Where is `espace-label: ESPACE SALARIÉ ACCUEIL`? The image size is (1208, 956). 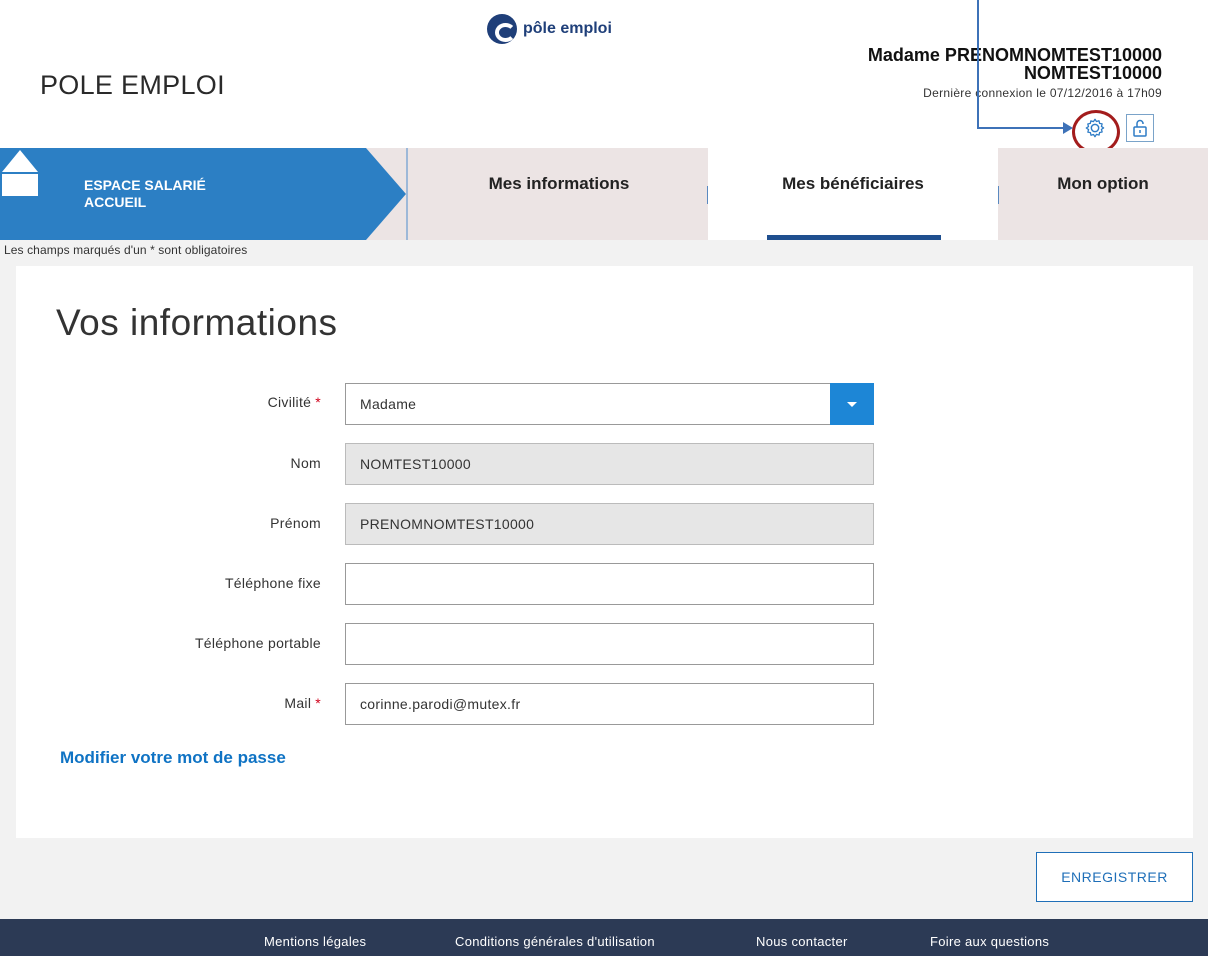
espace-label: ESPACE SALARIÉ ACCUEIL is located at coordinates (145, 194).